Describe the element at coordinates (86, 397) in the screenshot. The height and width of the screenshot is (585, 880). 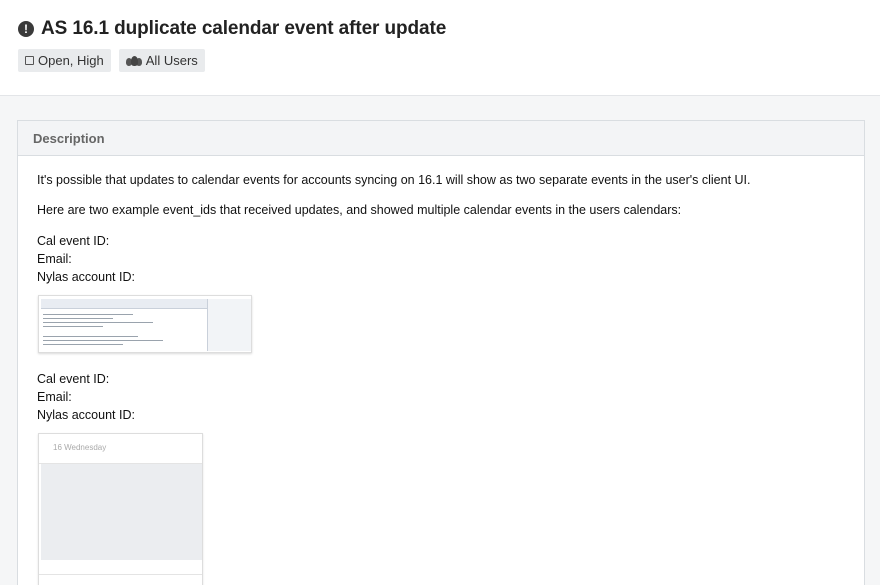
I see `example-fields-2: Cal event ID: Email: Nylas account ID:` at that location.